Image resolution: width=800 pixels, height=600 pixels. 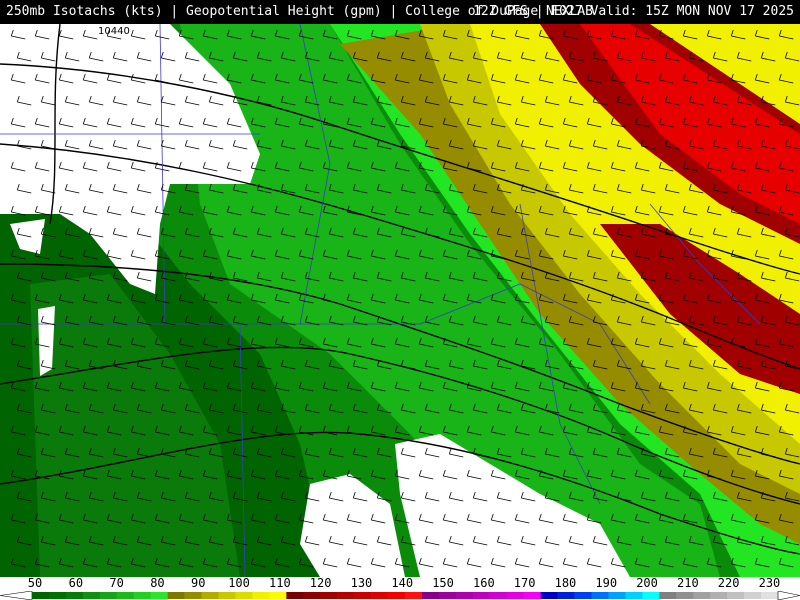 What do you see at coordinates (524, 583) in the screenshot?
I see `colorbar-tick-label: 170` at bounding box center [524, 583].